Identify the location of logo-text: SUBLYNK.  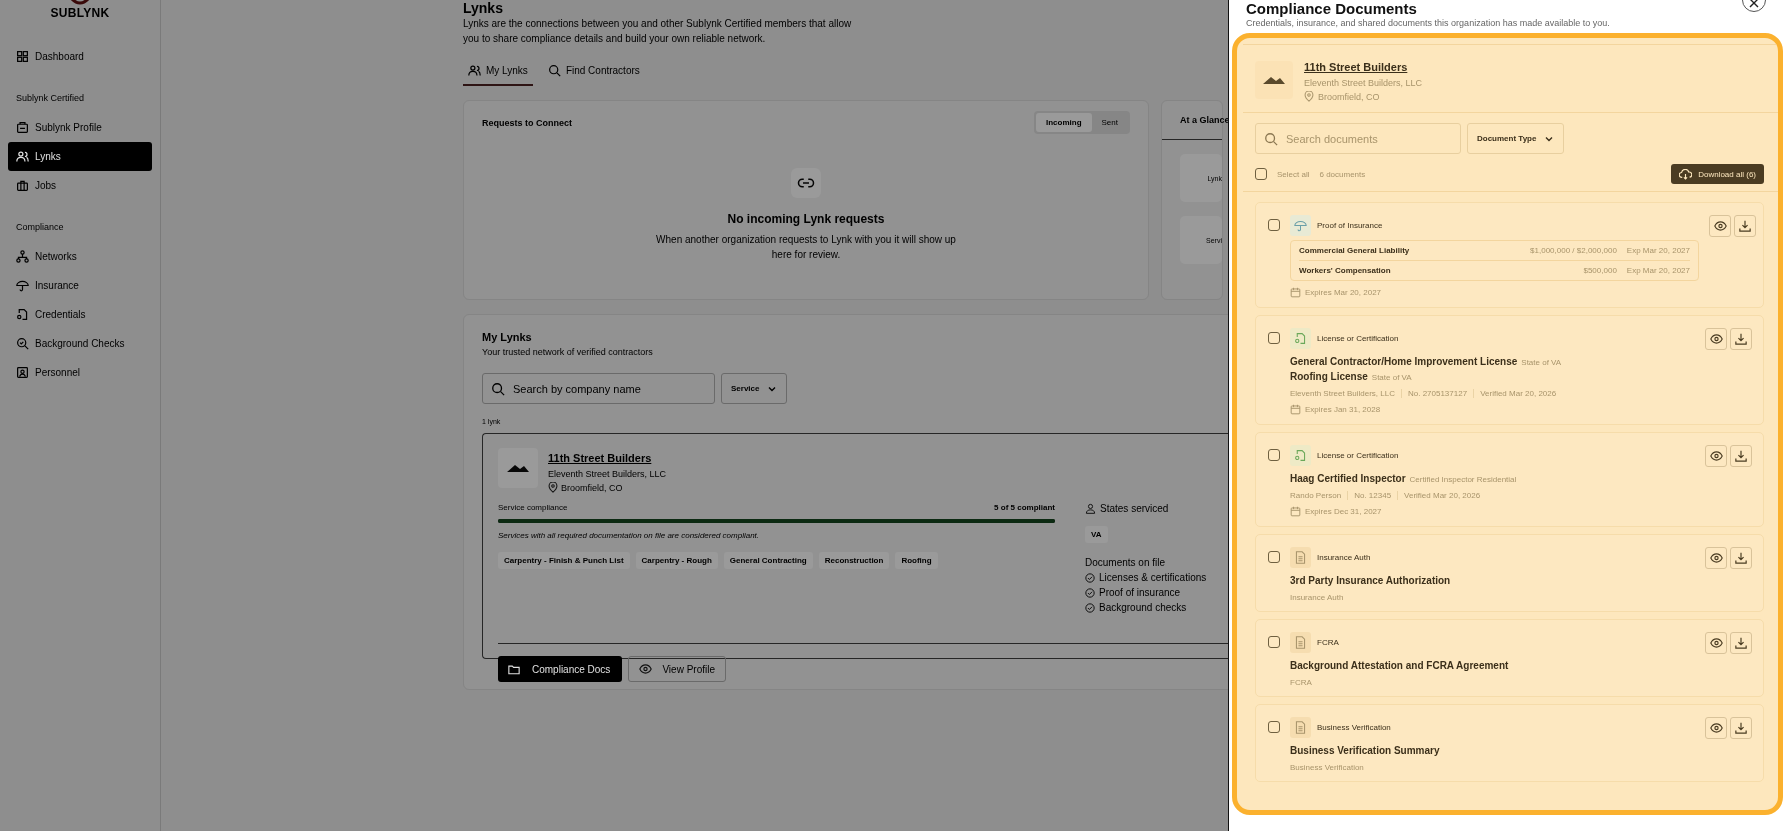
(80, 13).